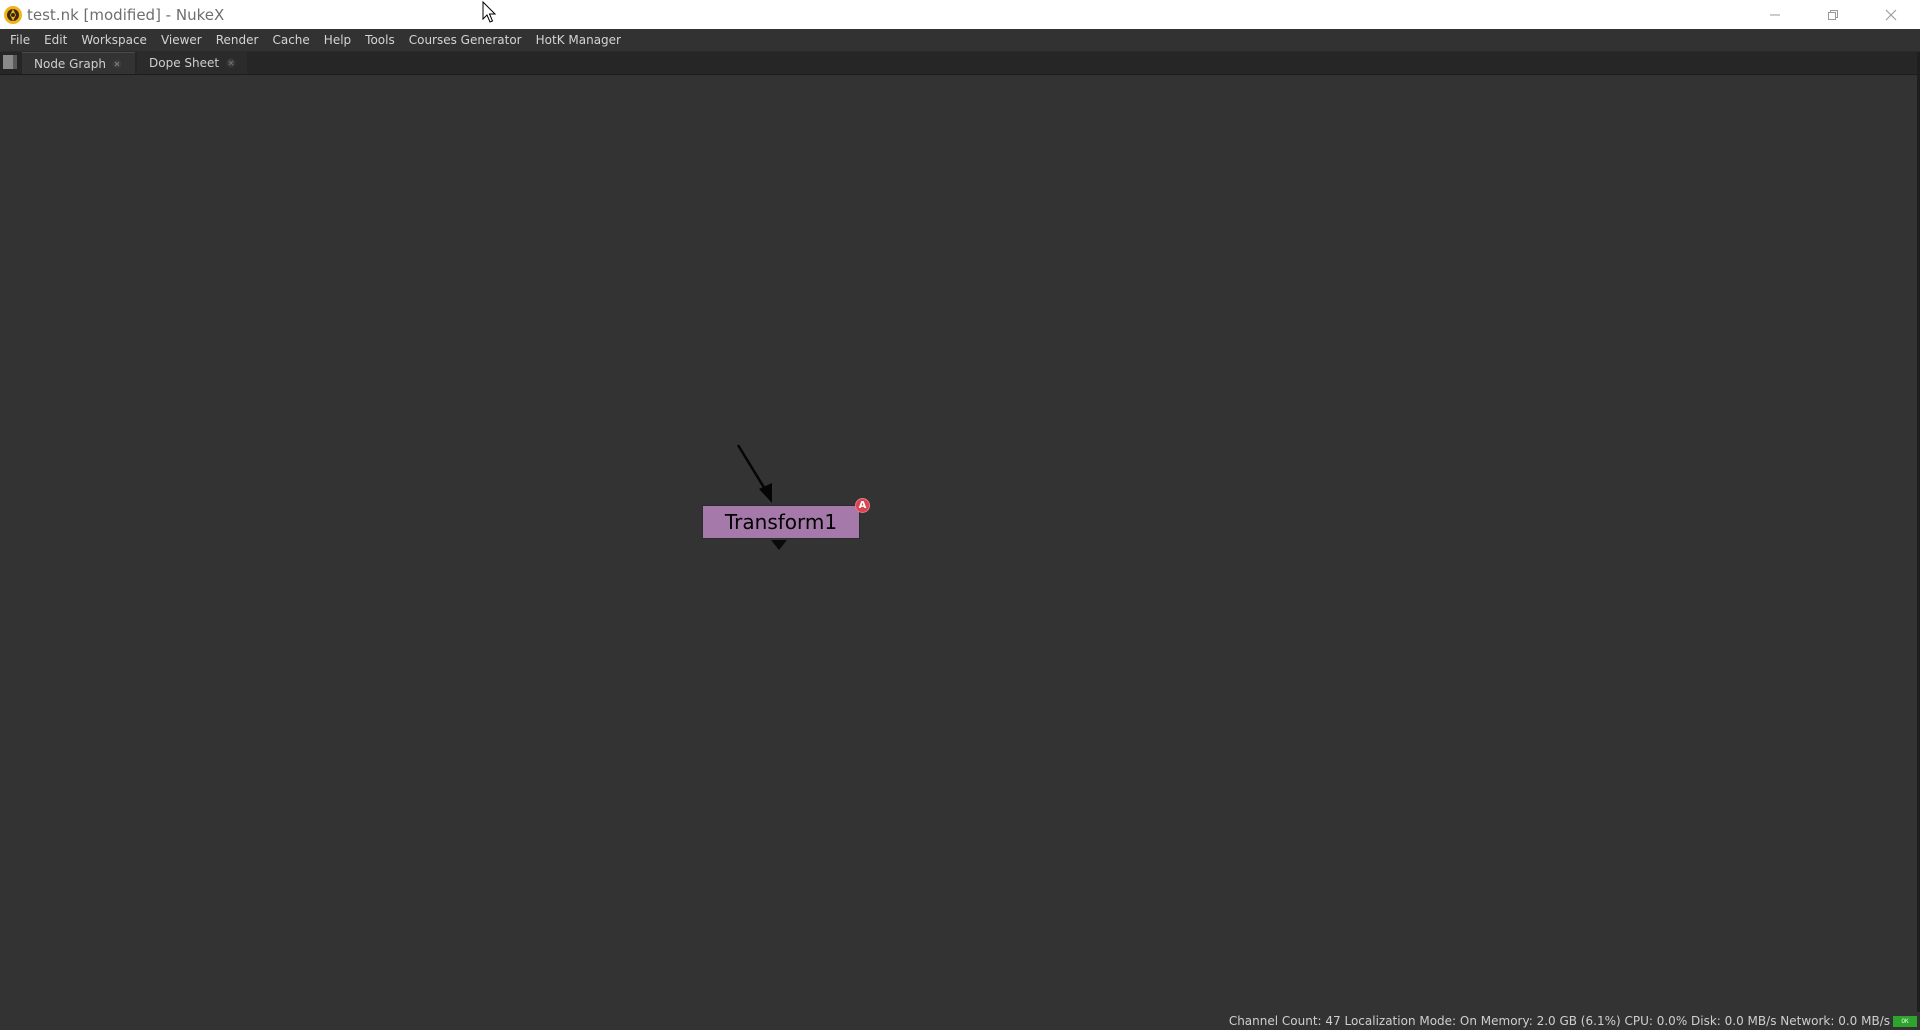 This screenshot has width=1920, height=1030. I want to click on node-indicator-badge: A, so click(862, 505).